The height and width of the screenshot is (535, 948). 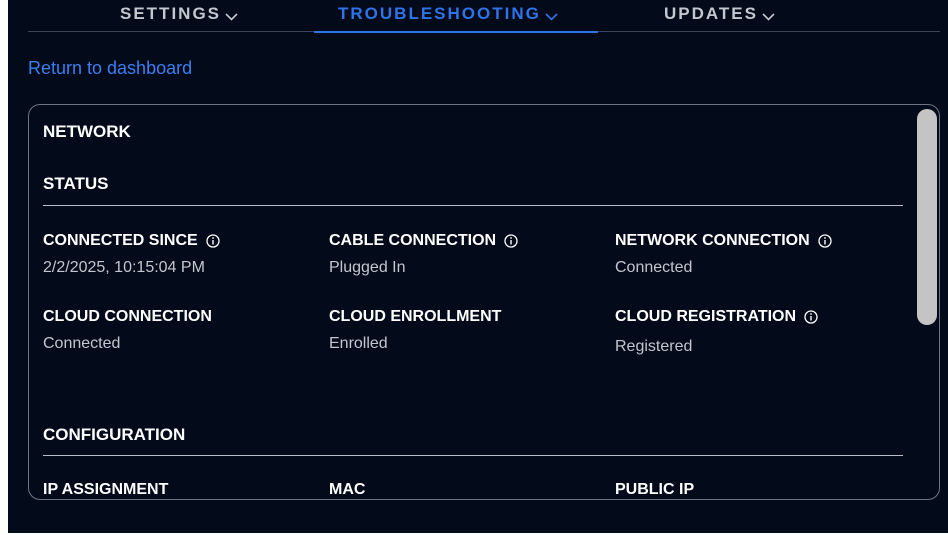 I want to click on tab-updates: UPDATES, so click(x=719, y=17).